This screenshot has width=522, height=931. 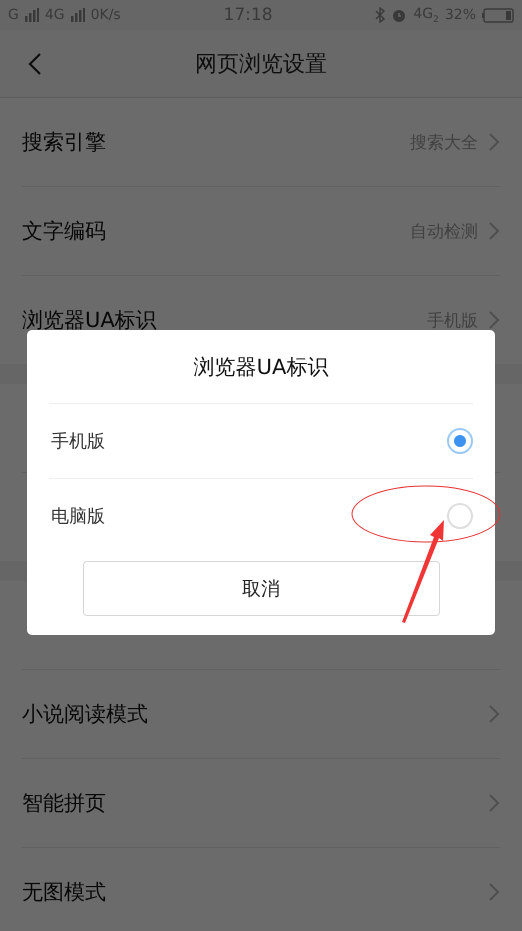 What do you see at coordinates (216, 231) in the screenshot?
I see `setting-label: 文字编码` at bounding box center [216, 231].